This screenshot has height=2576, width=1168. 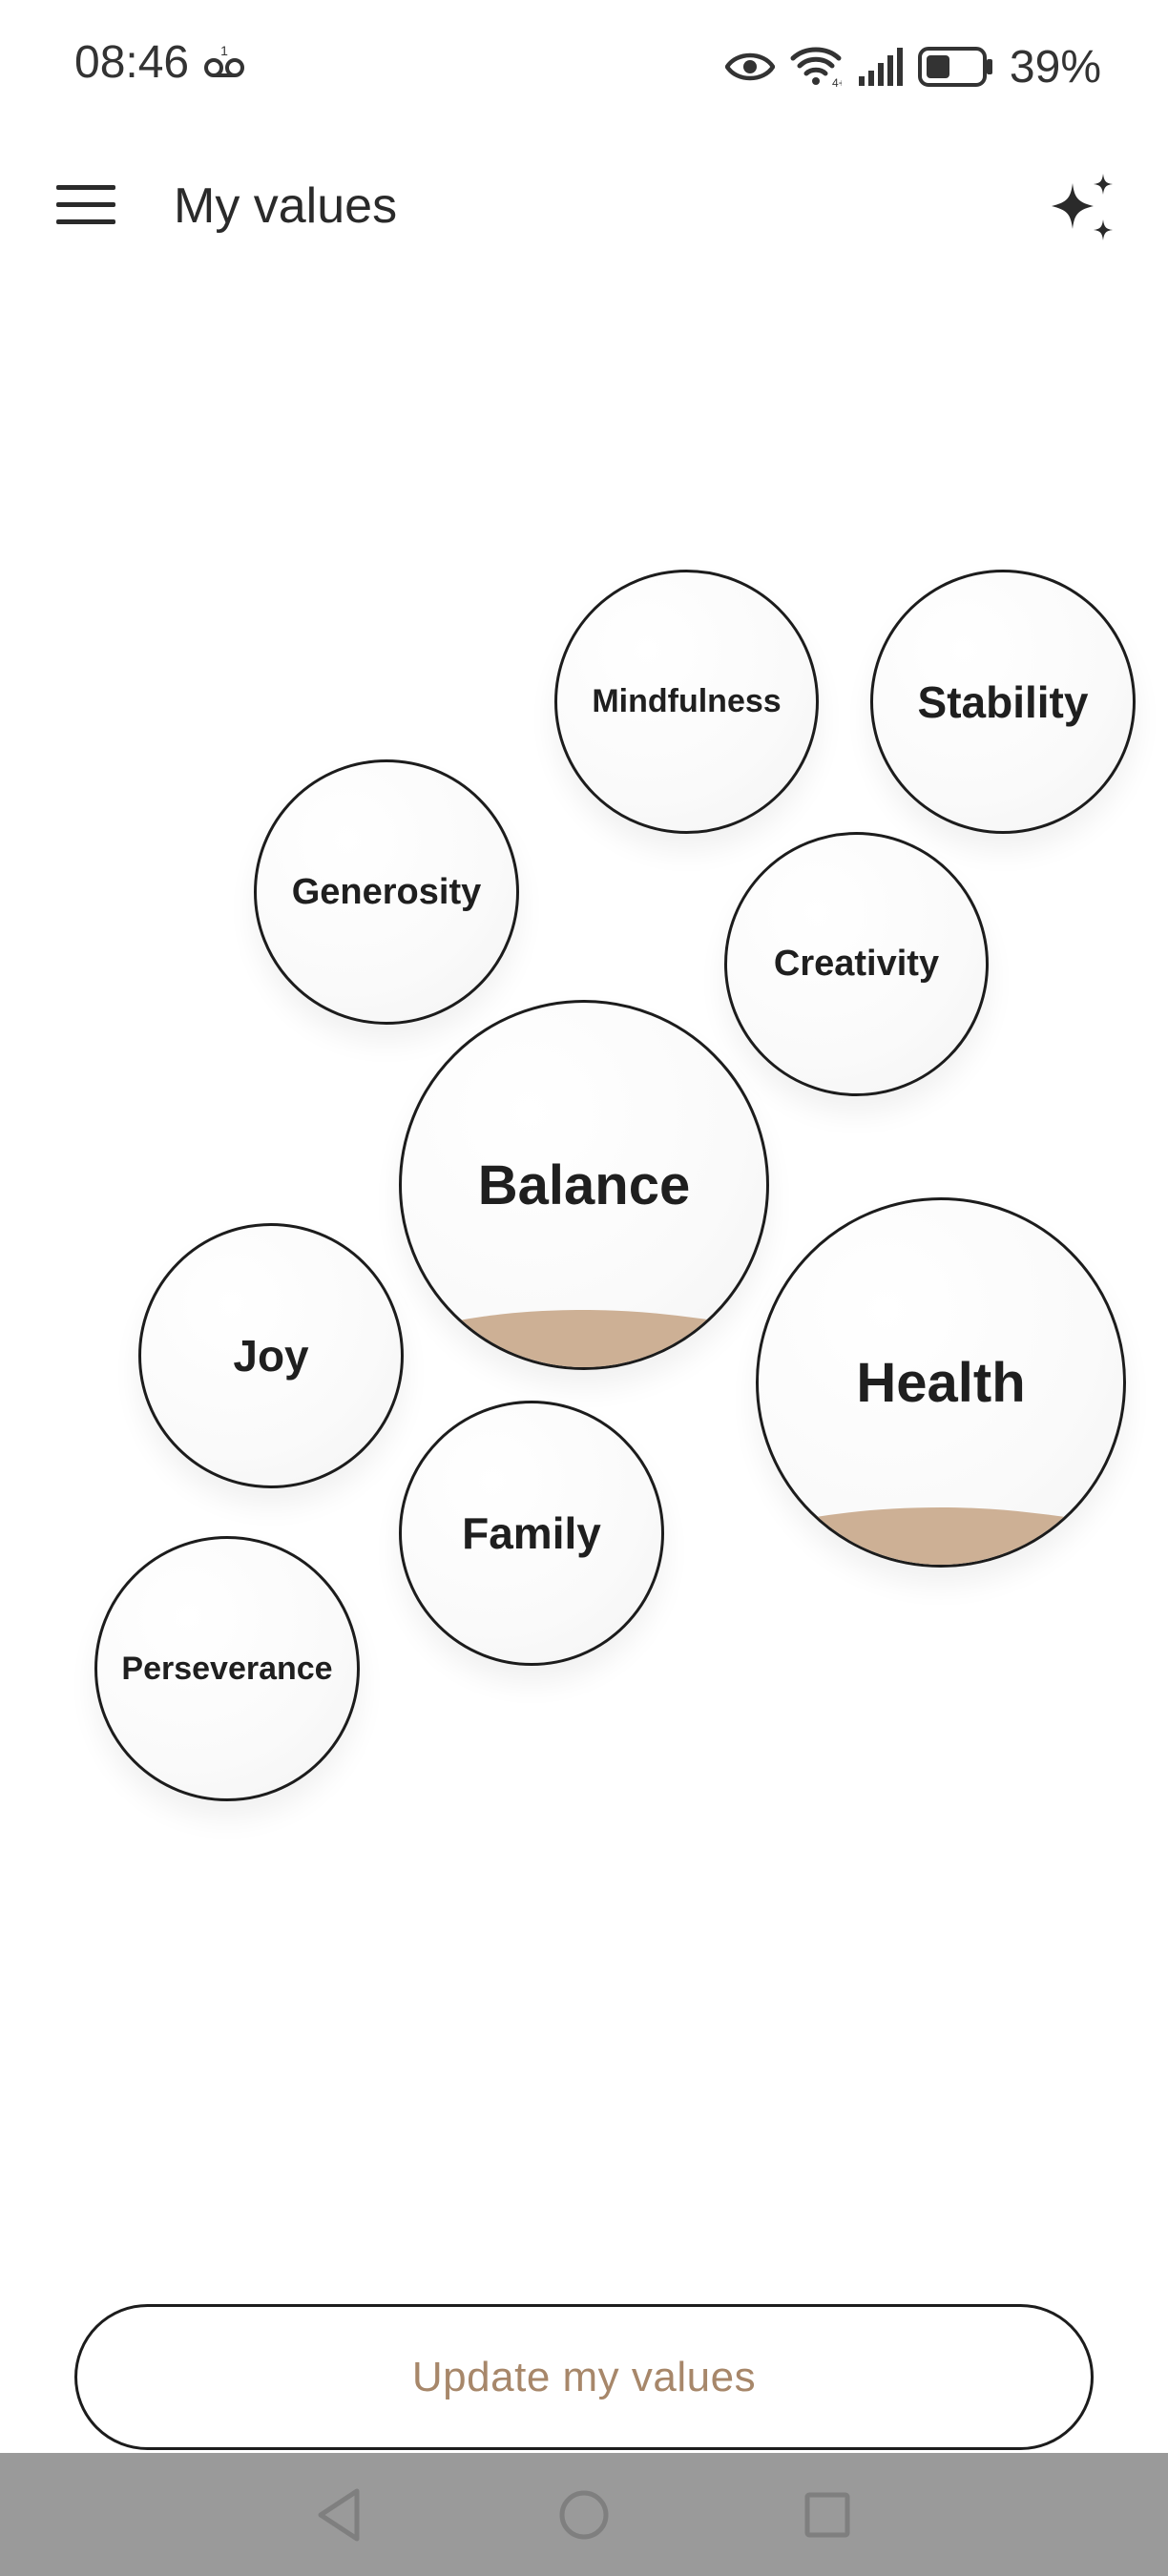 What do you see at coordinates (584, 67) in the screenshot?
I see `status-bar: 08:46 1 4+` at bounding box center [584, 67].